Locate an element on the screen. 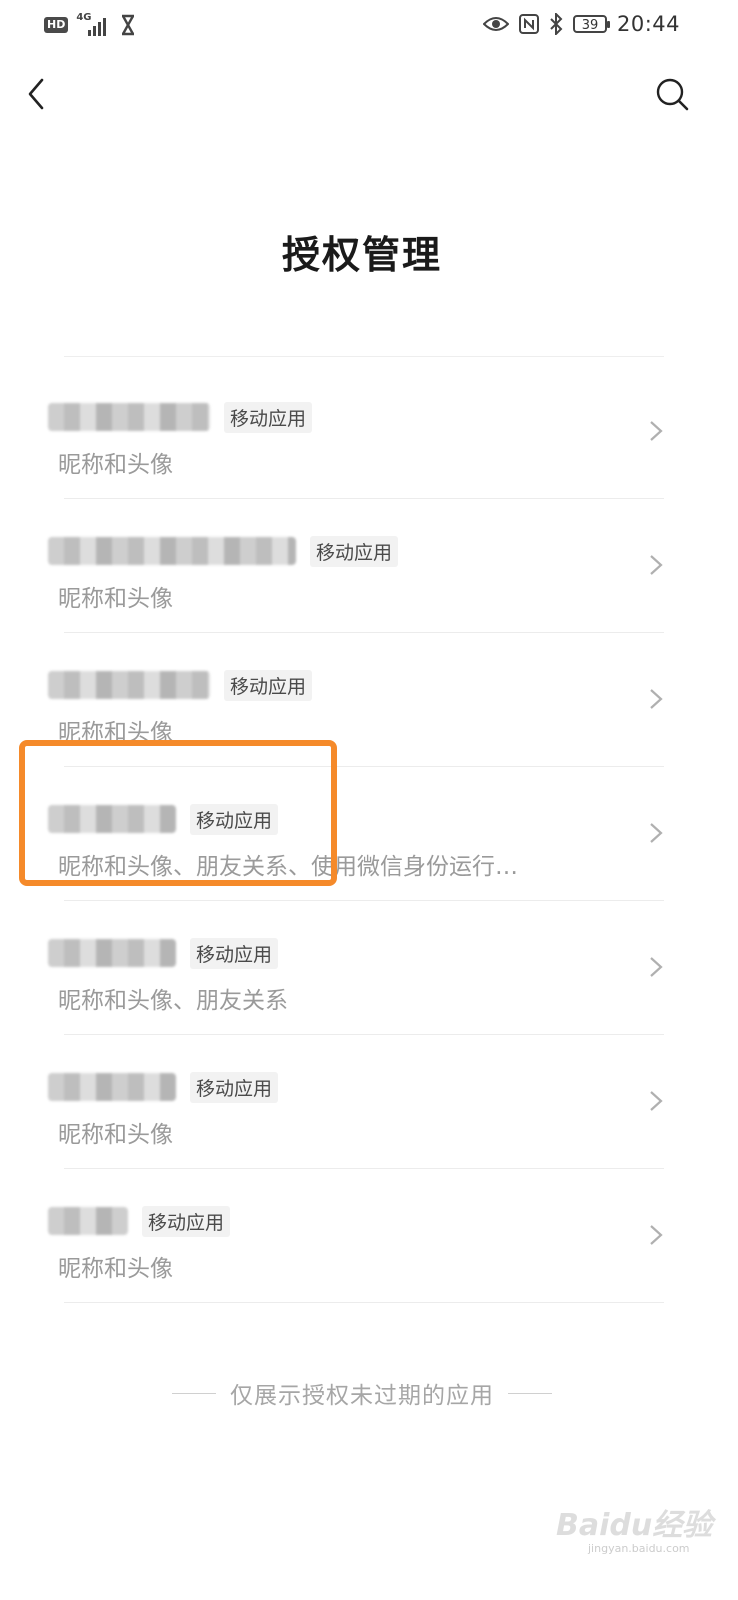 The image size is (738, 1600). battery-icon: 39 is located at coordinates (591, 24).